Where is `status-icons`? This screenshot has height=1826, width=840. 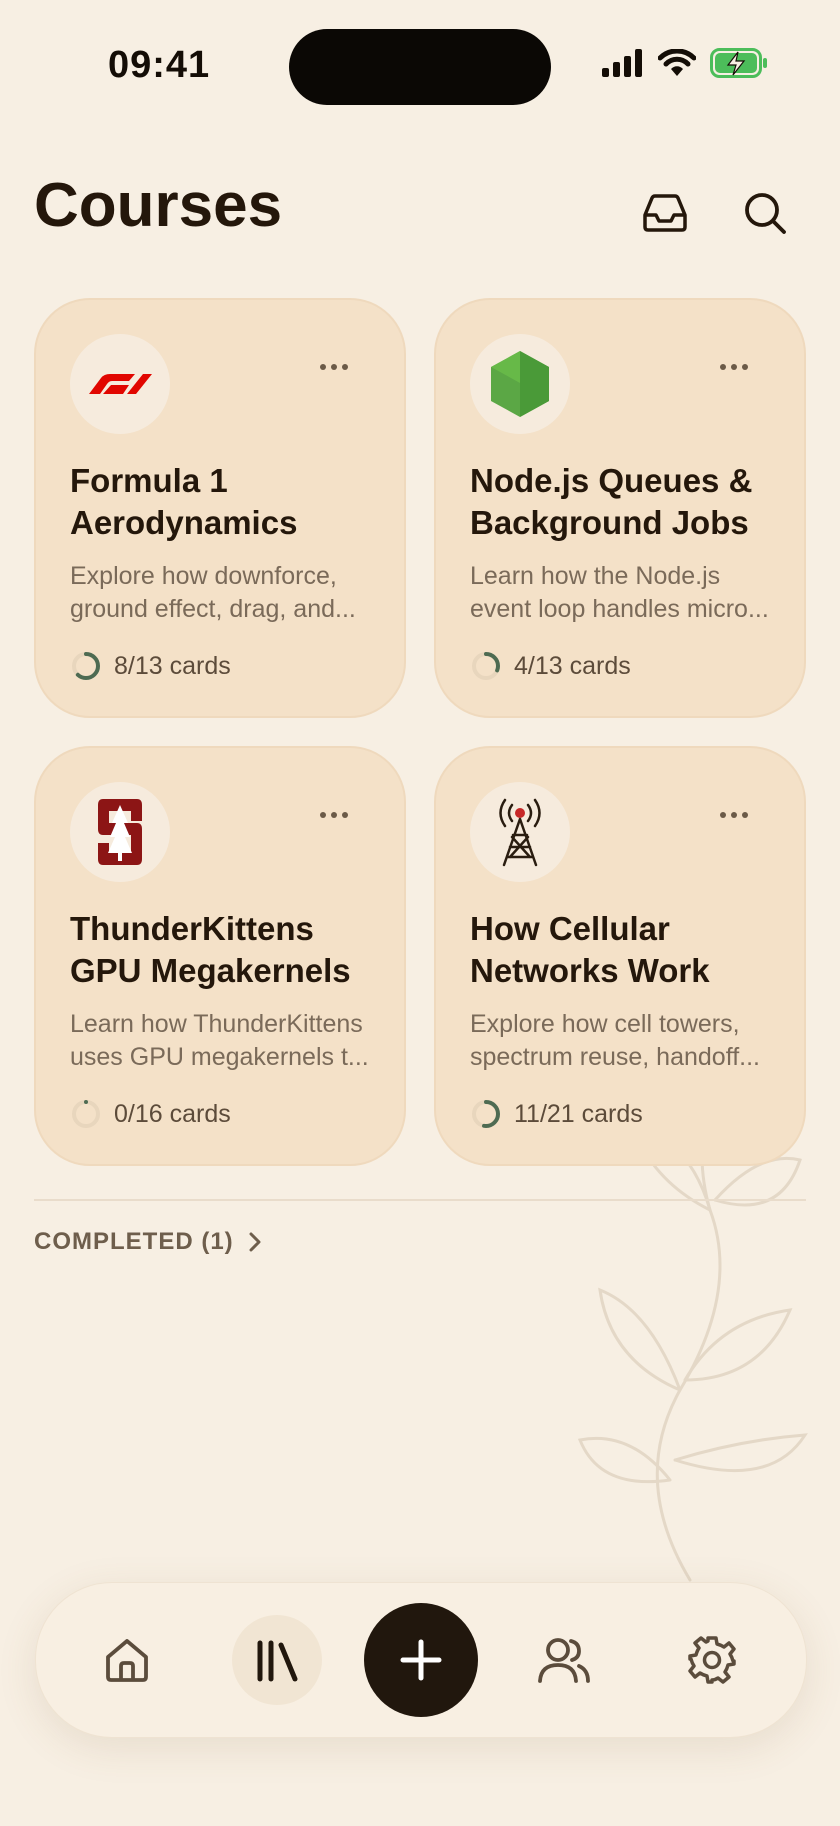
status-icons is located at coordinates (685, 63).